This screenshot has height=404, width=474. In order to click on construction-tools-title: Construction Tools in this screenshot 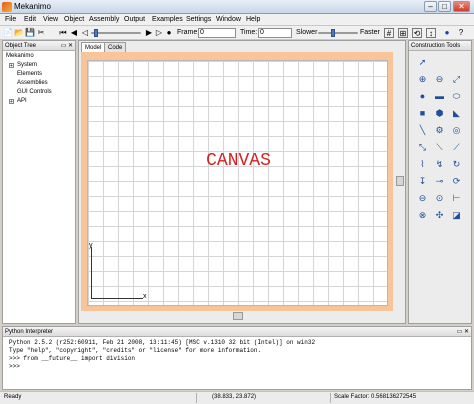, I will do `click(436, 46)`.